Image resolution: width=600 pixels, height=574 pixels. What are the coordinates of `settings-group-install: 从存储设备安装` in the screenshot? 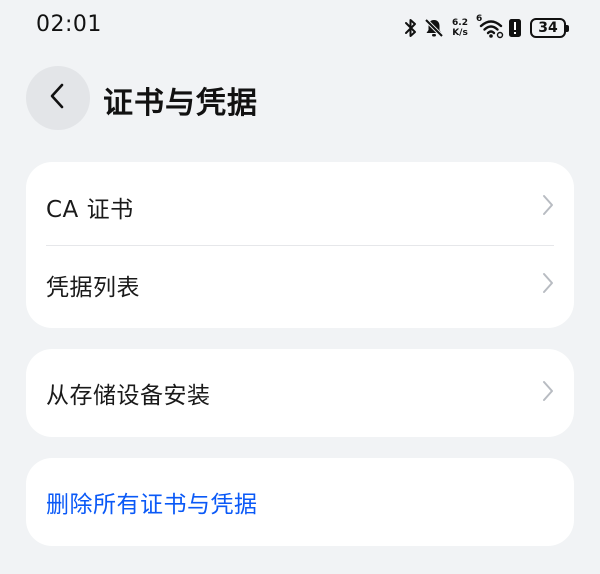 It's located at (300, 393).